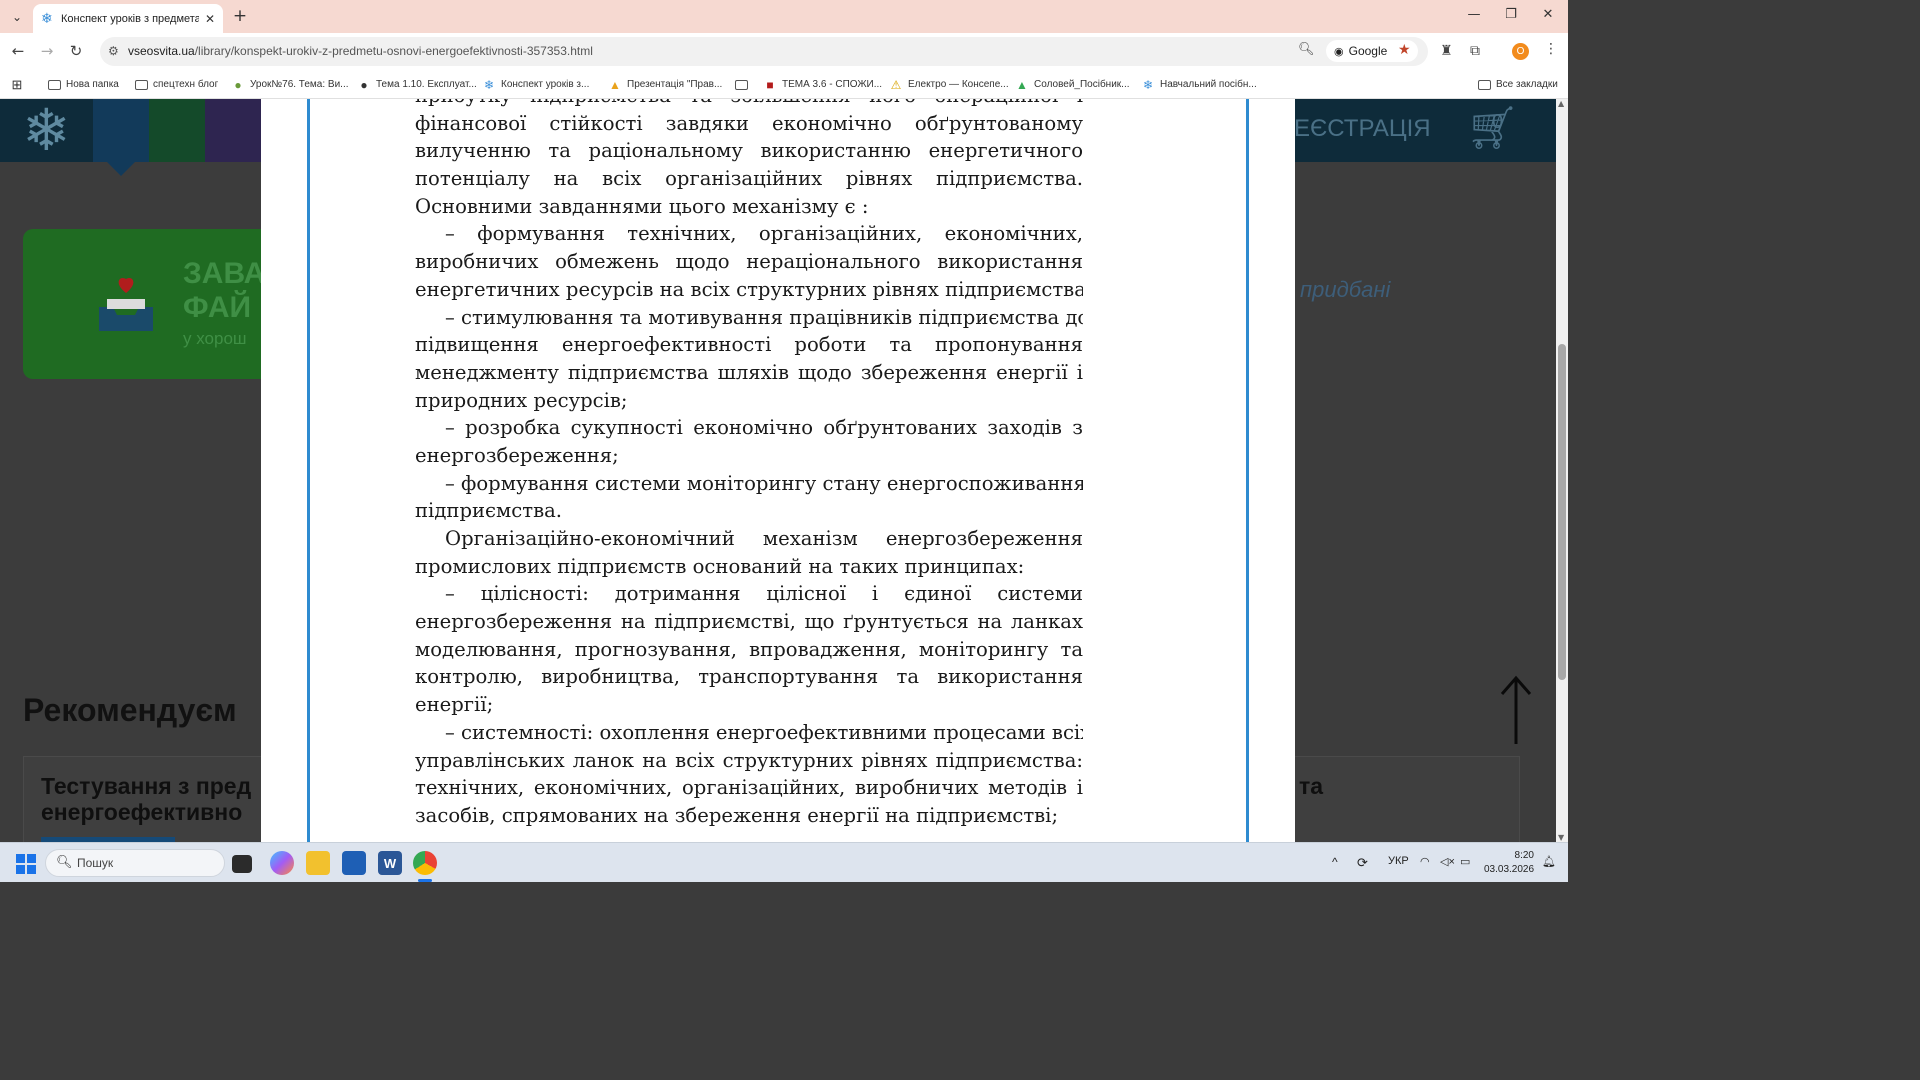 Image resolution: width=1920 pixels, height=1080 pixels. I want to click on scroll-down-icon: ▼, so click(1561, 837).